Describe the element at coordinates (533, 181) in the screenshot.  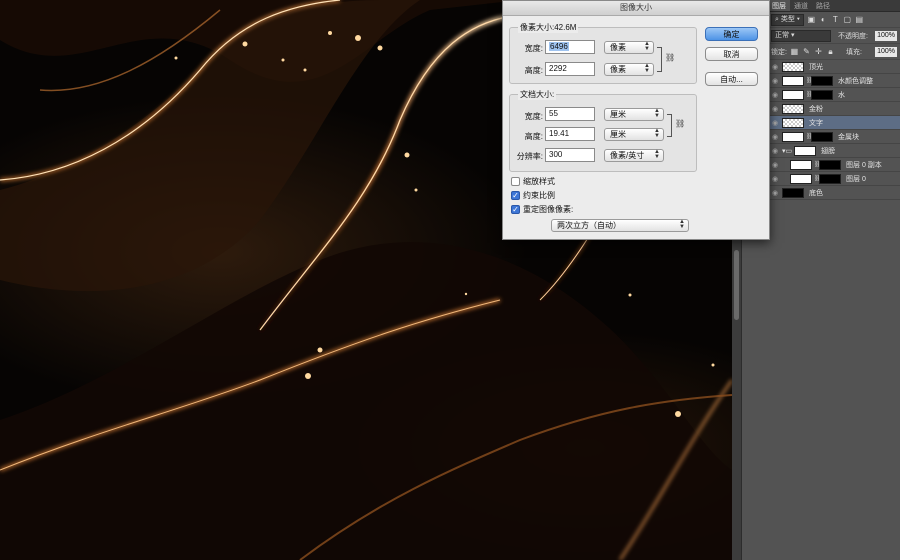
I see `scale-styles-checkbox: 缩放样式` at that location.